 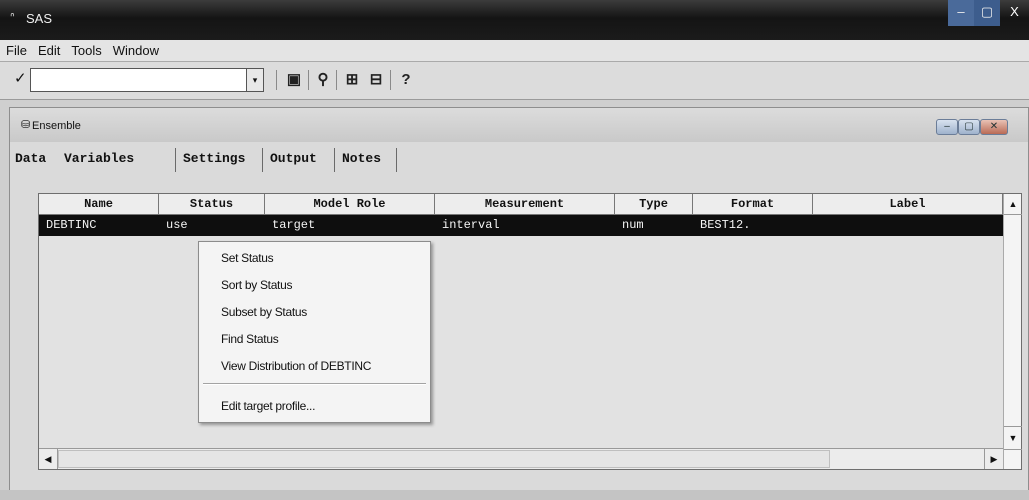 I want to click on menu-edit: Edit, so click(x=48, y=49).